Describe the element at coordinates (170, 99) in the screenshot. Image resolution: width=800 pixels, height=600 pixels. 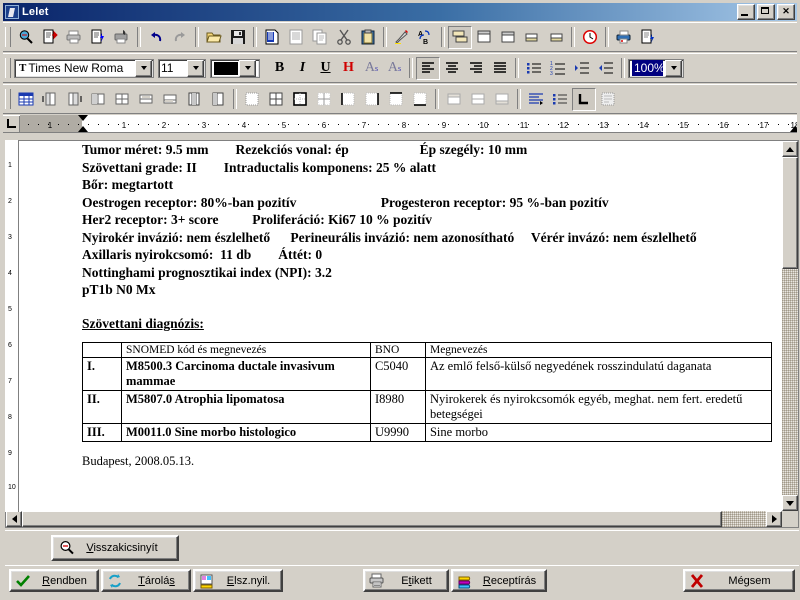
I see `merge-cells-alt-icon` at that location.